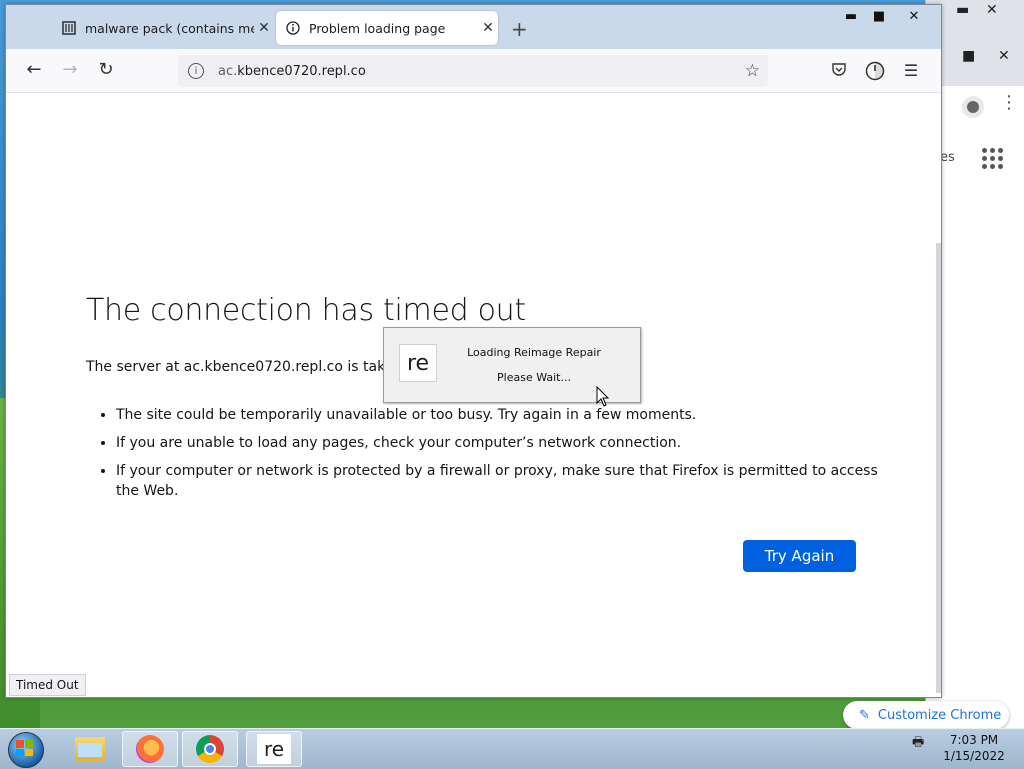  What do you see at coordinates (292, 71) in the screenshot?
I see `url-text: ac.kbence0720.repl.co` at bounding box center [292, 71].